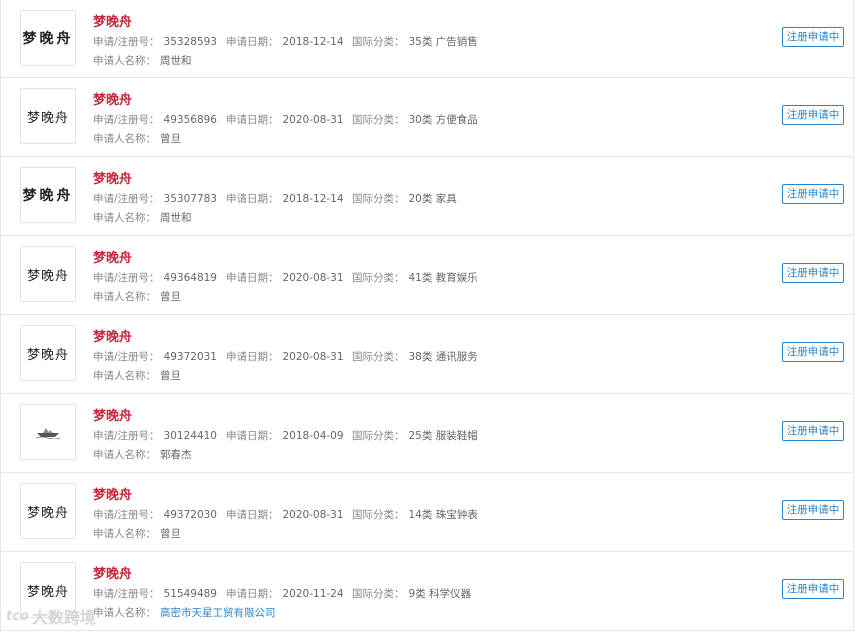 The image size is (862, 635). Describe the element at coordinates (443, 357) in the screenshot. I see `intl-class-value: 38类 通讯服务` at that location.